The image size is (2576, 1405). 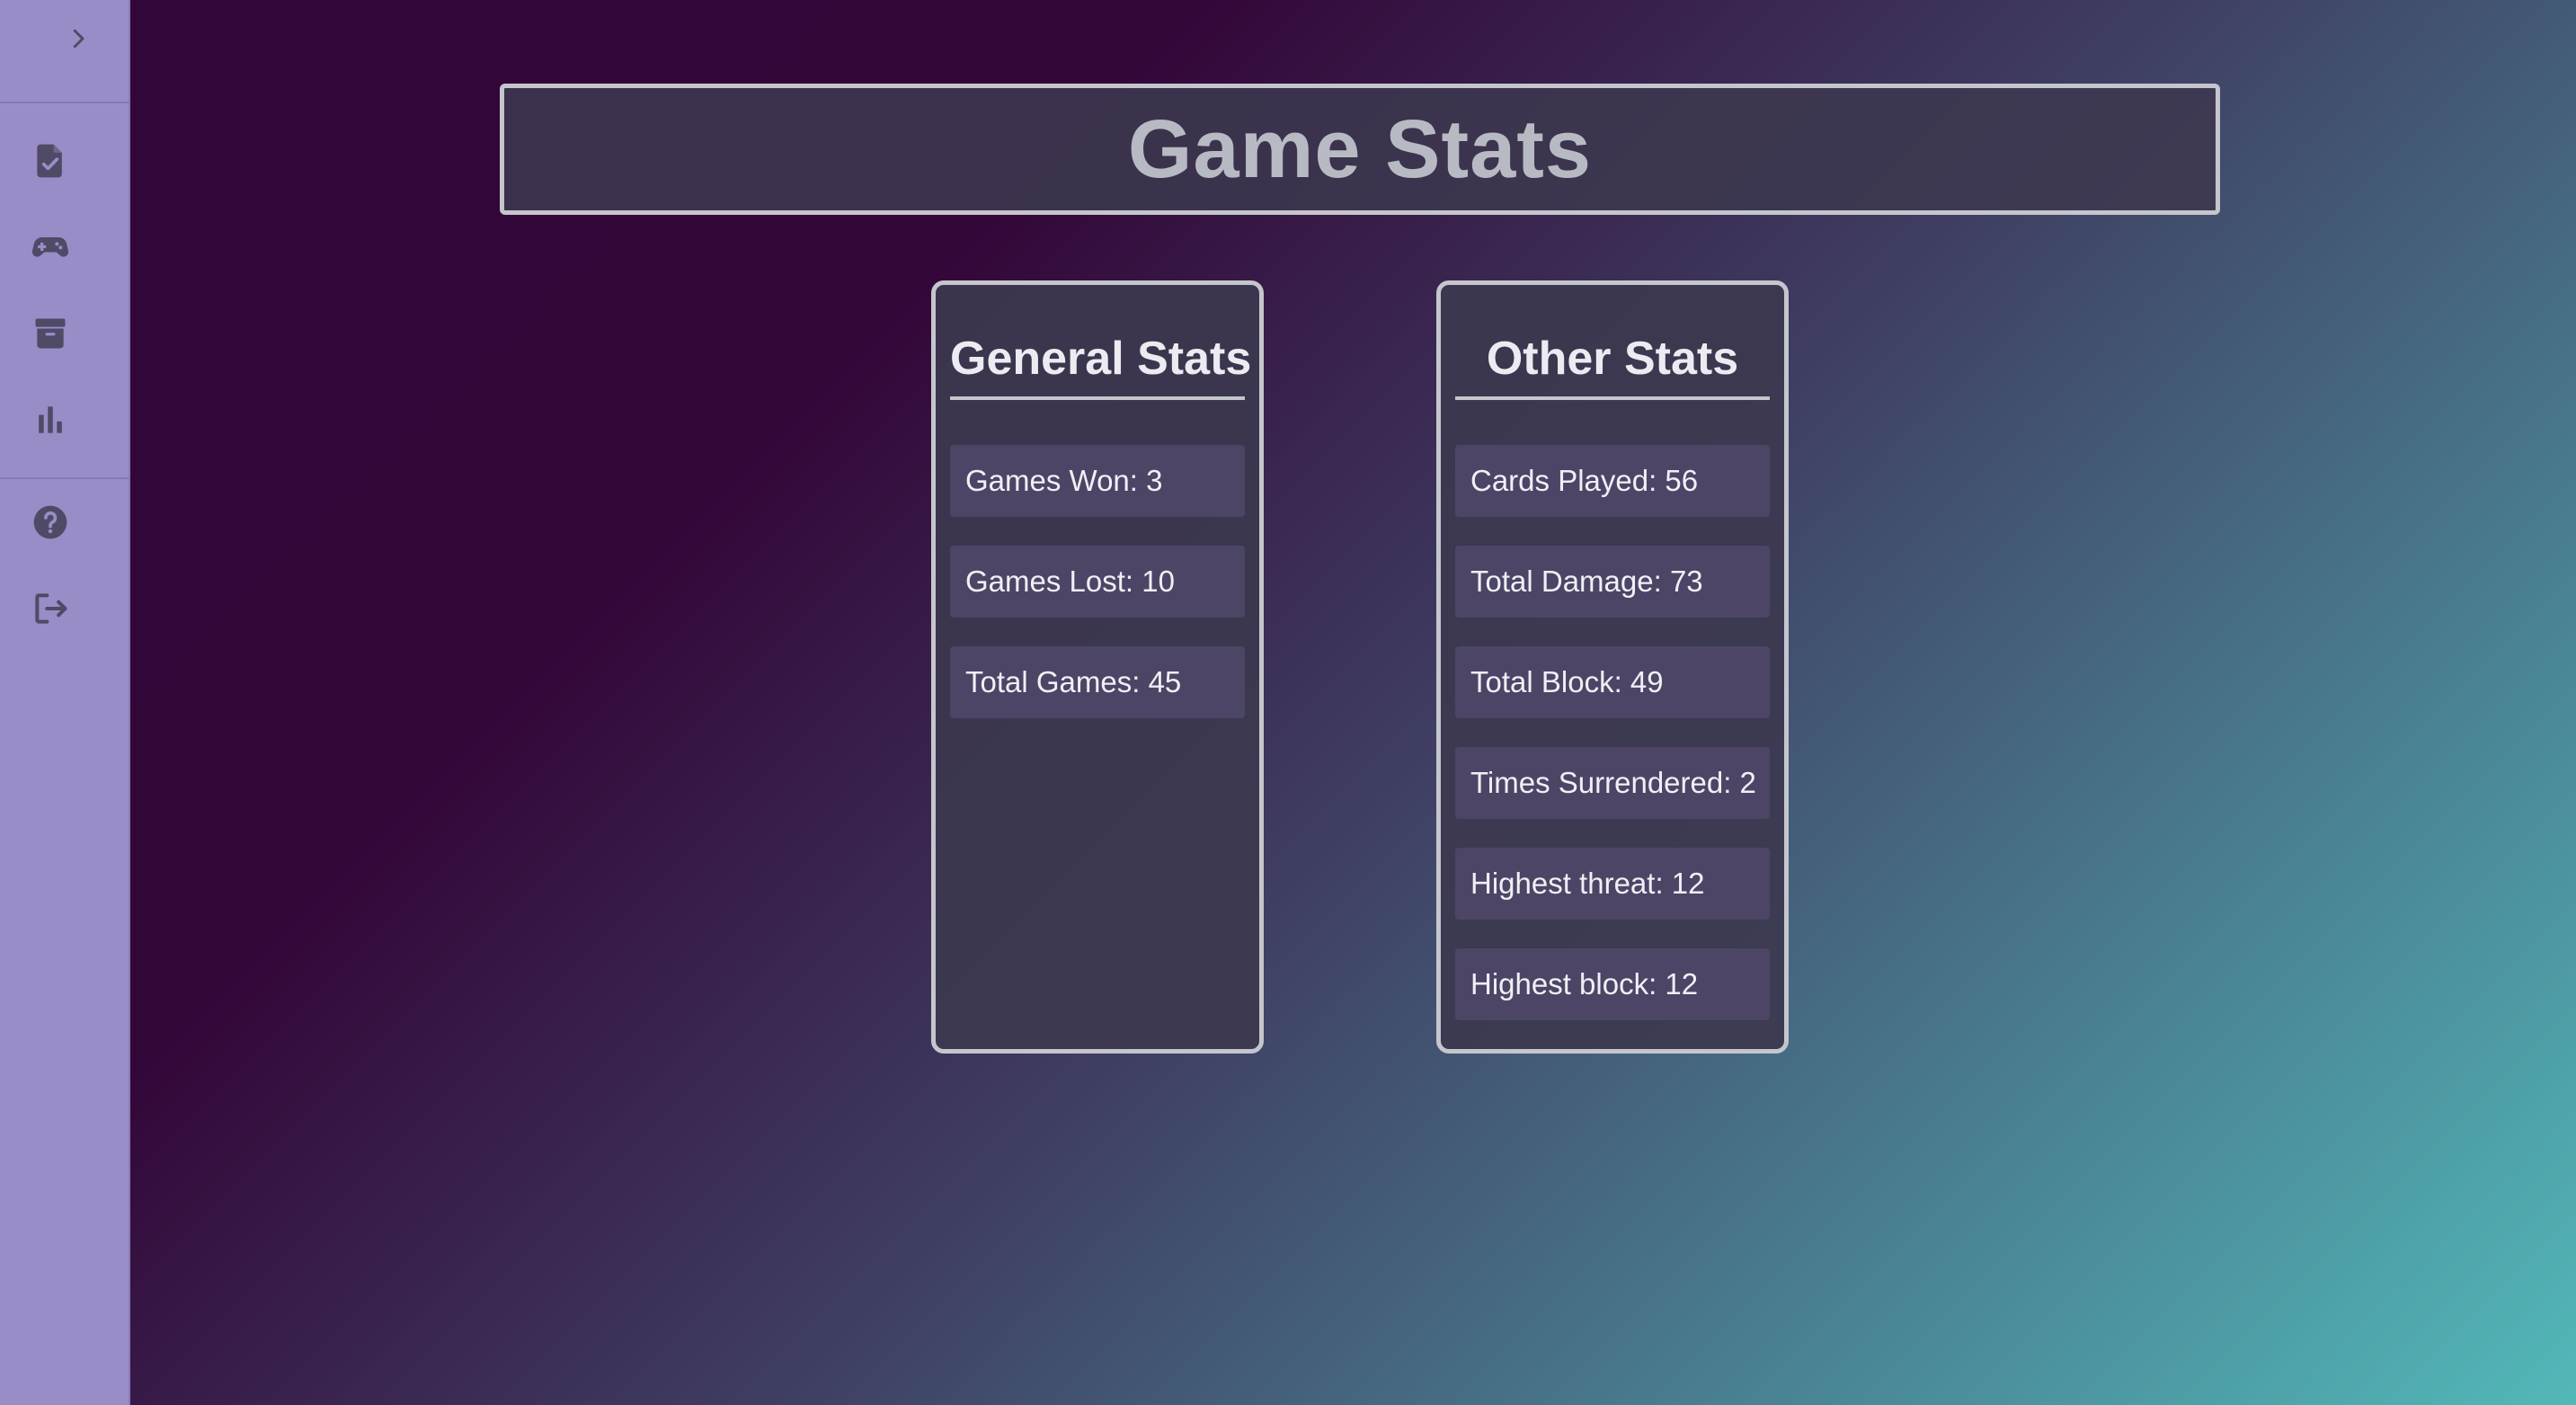 I want to click on sidebar-item-game, so click(x=50, y=247).